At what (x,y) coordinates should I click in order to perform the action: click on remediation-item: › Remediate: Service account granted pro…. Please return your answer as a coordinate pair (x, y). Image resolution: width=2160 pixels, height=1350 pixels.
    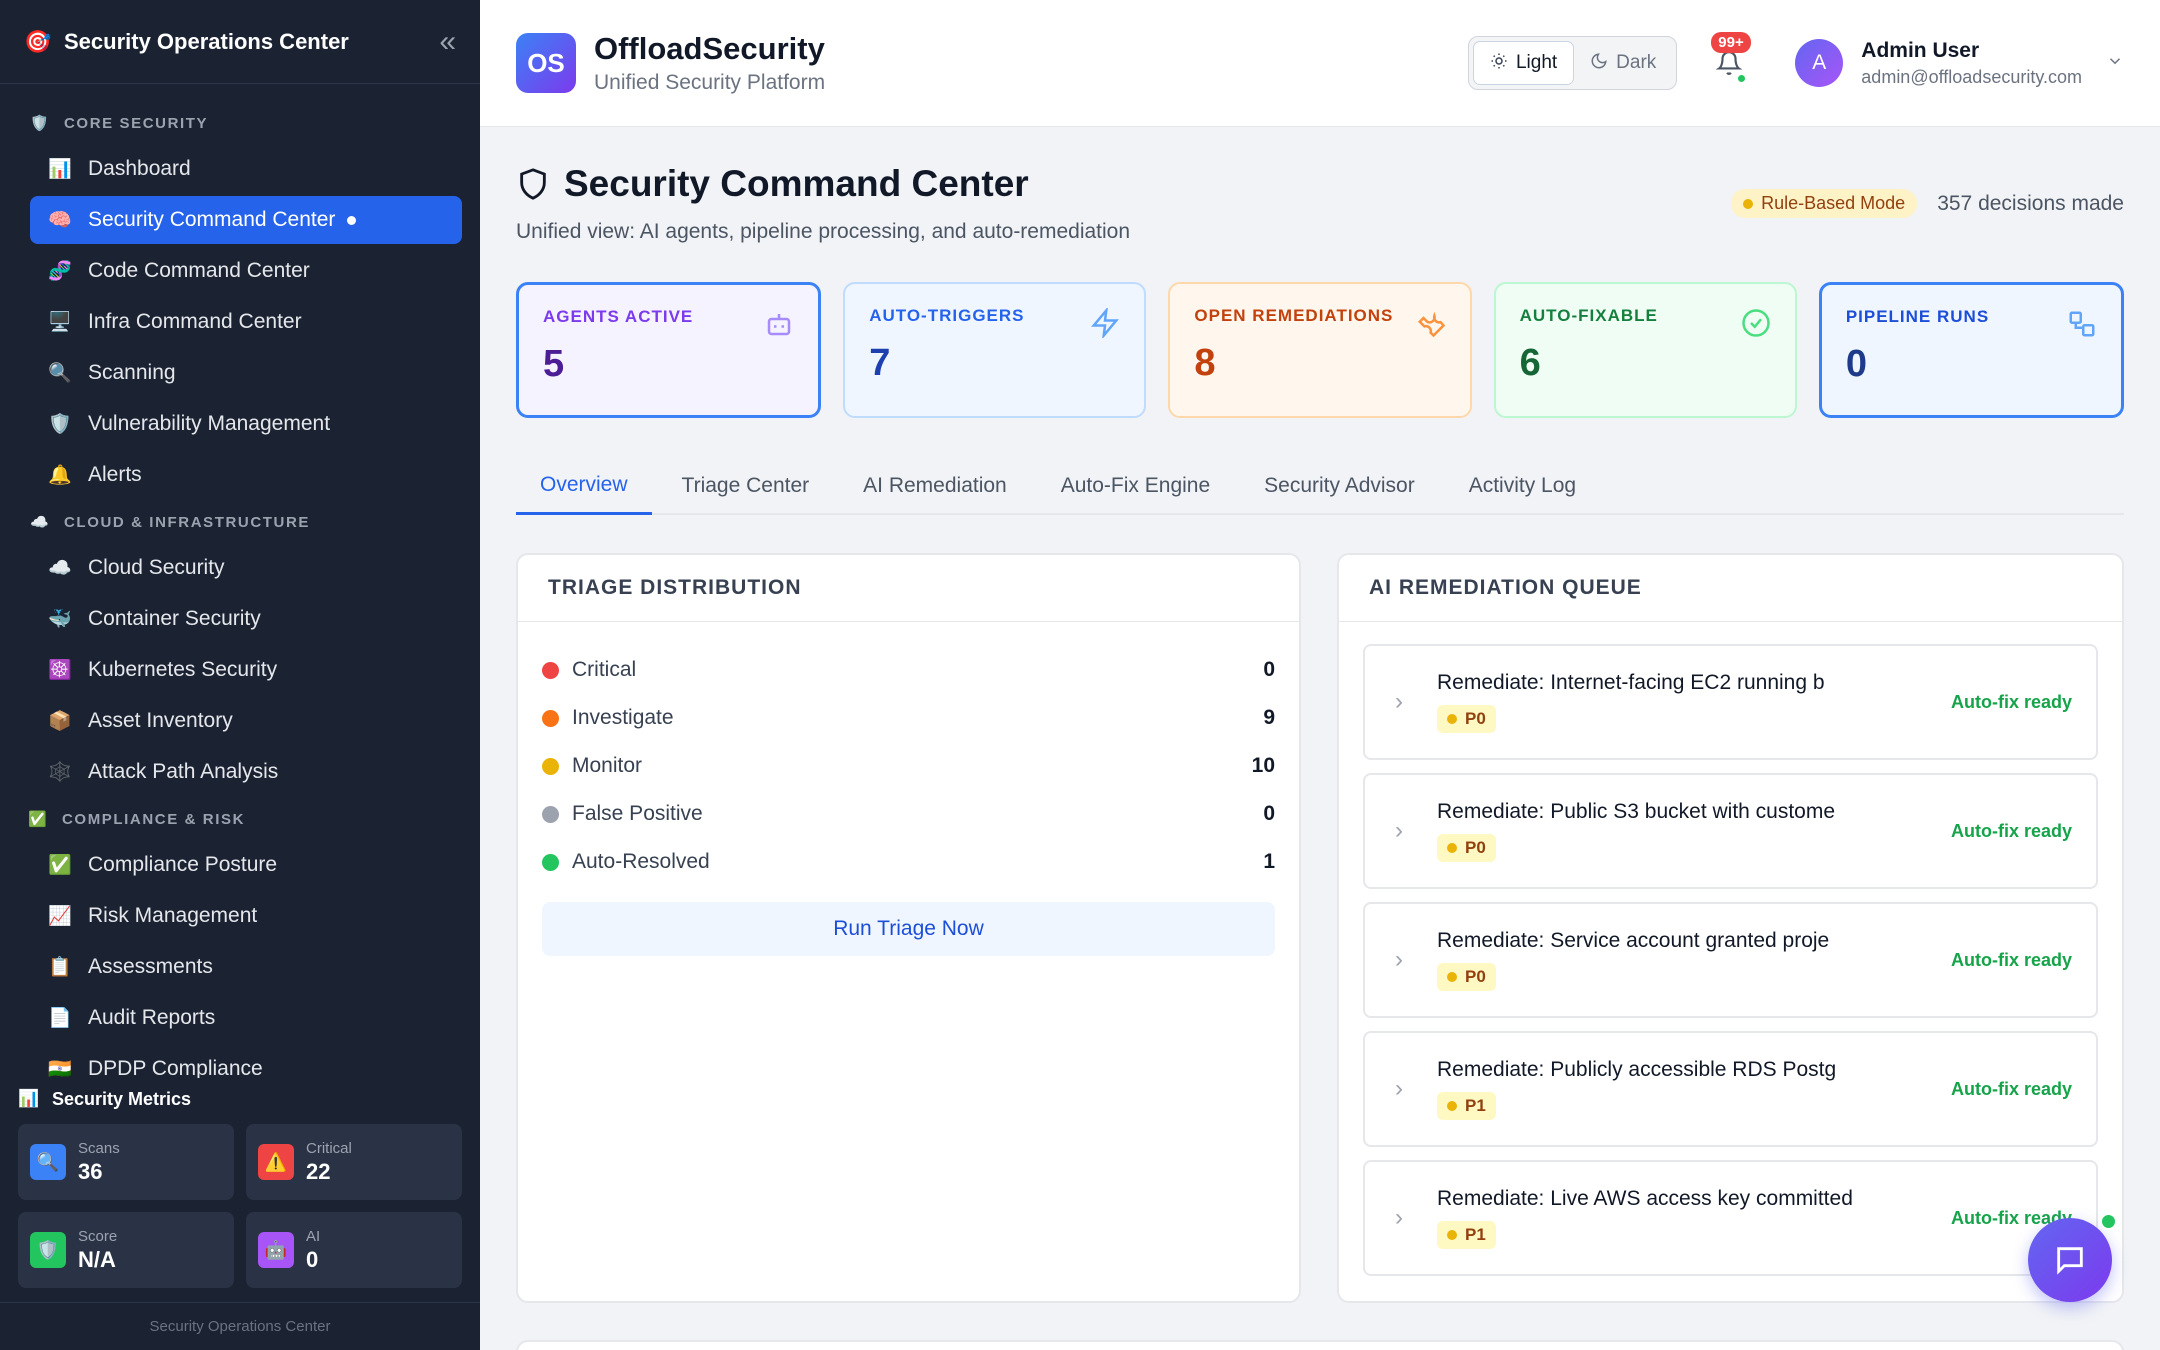
    Looking at the image, I should click on (1730, 960).